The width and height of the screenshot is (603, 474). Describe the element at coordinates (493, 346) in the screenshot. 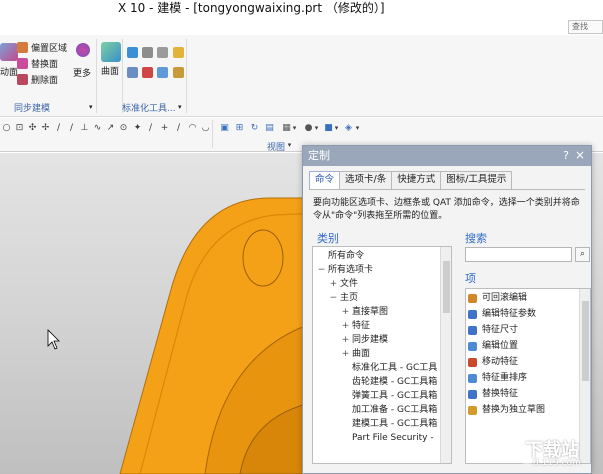

I see `command-item: 编辑位置` at that location.